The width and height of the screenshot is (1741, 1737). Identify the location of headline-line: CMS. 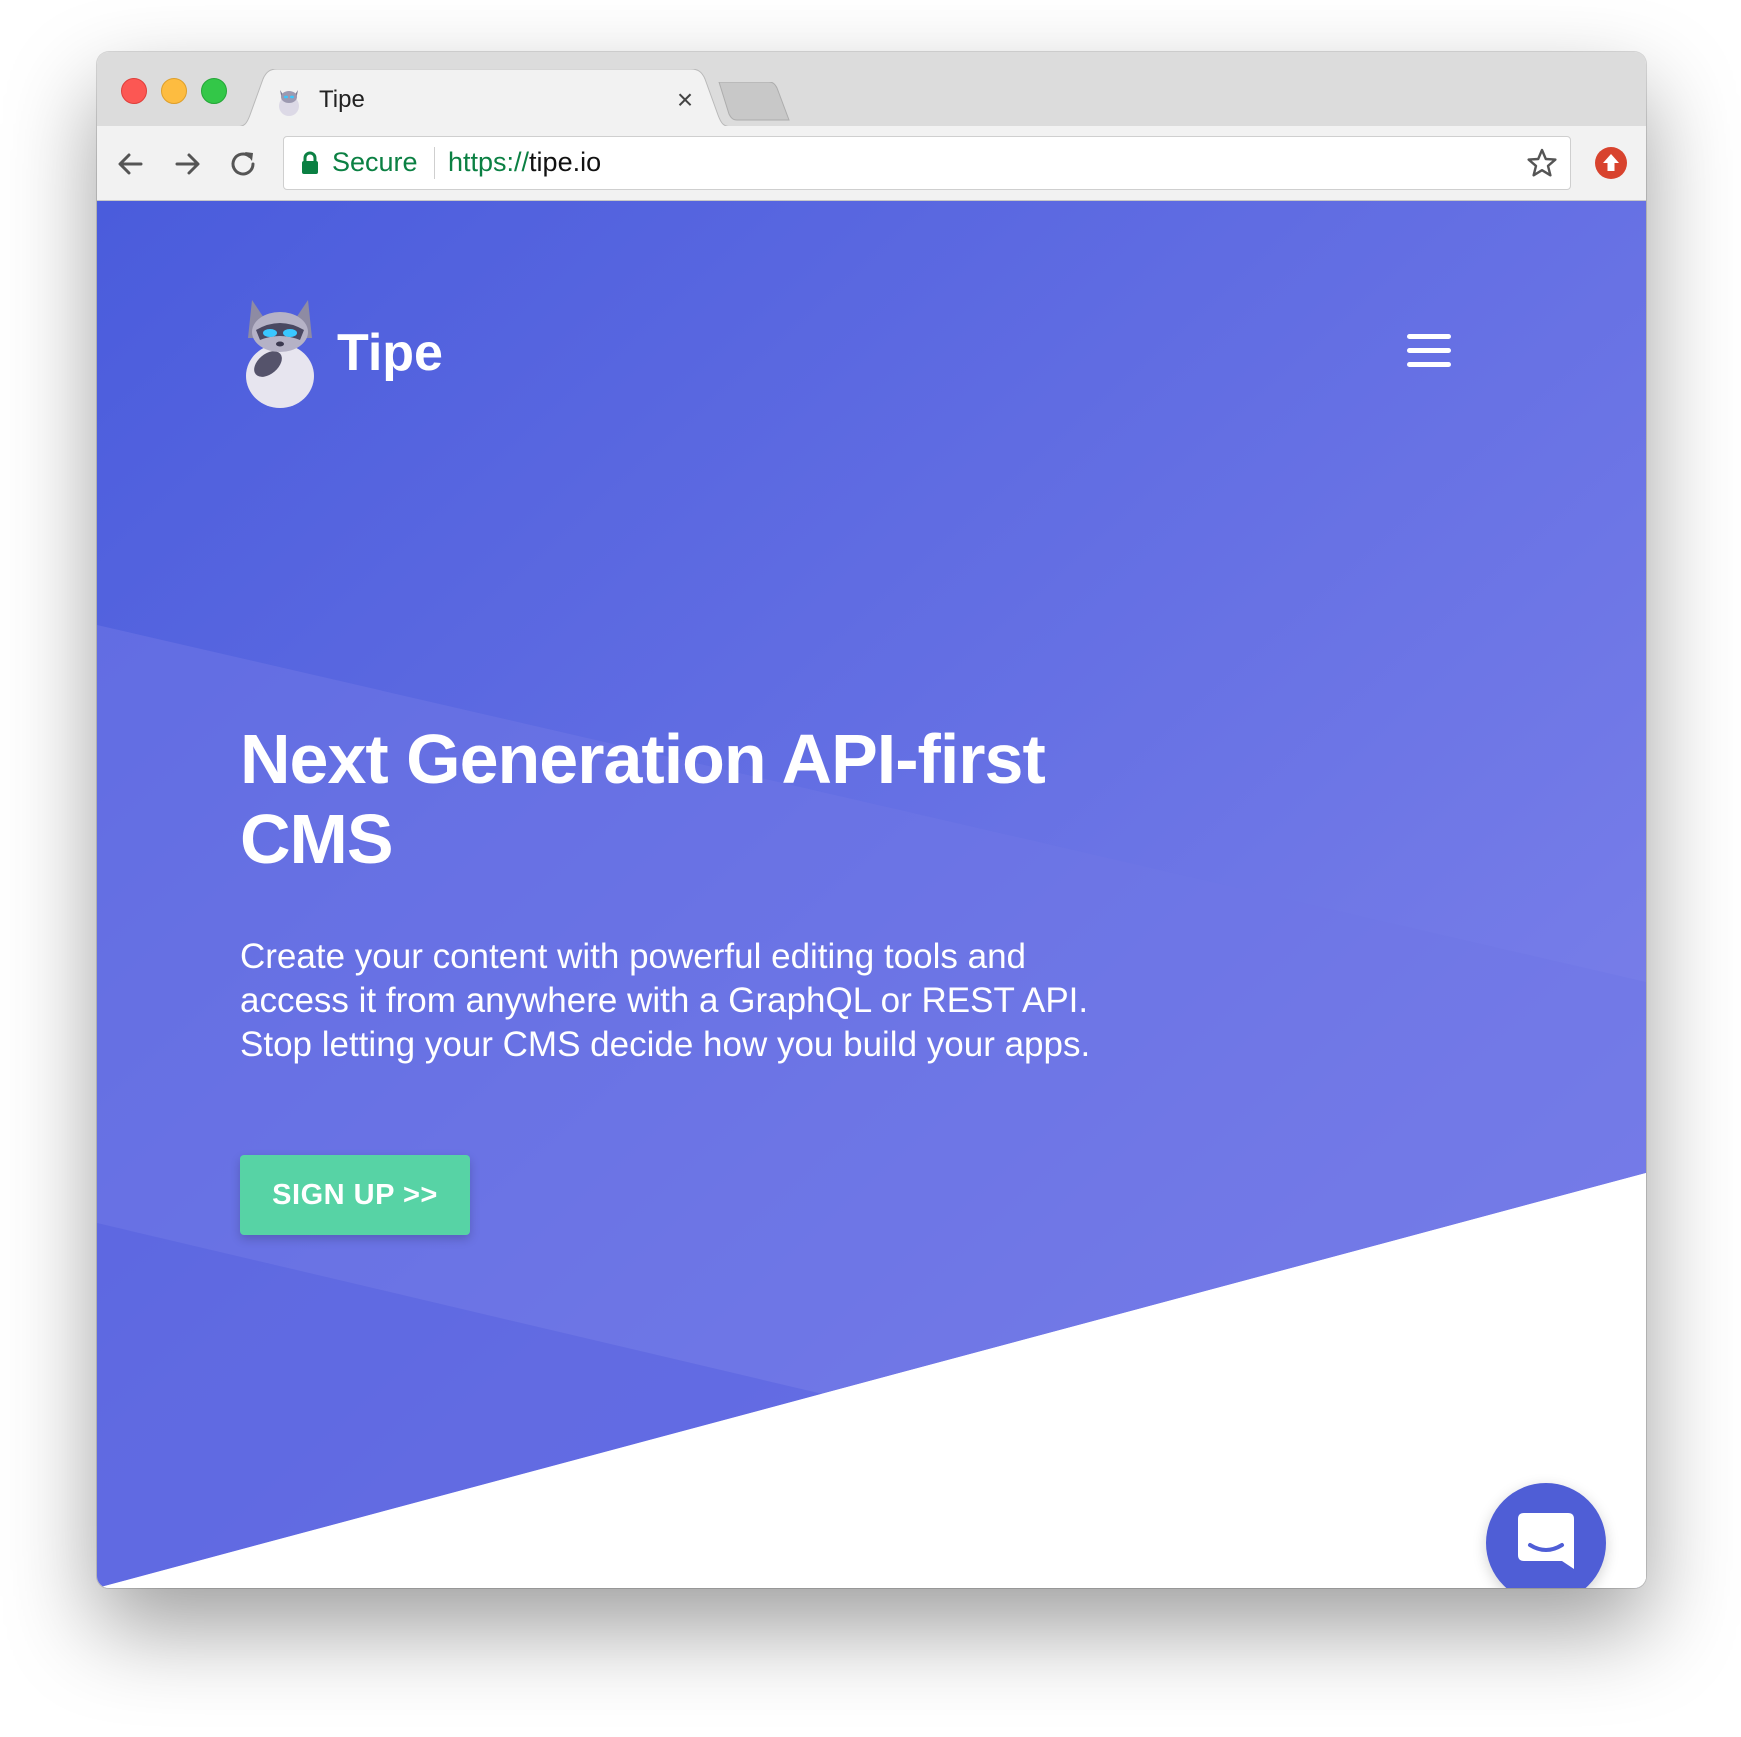
(317, 839).